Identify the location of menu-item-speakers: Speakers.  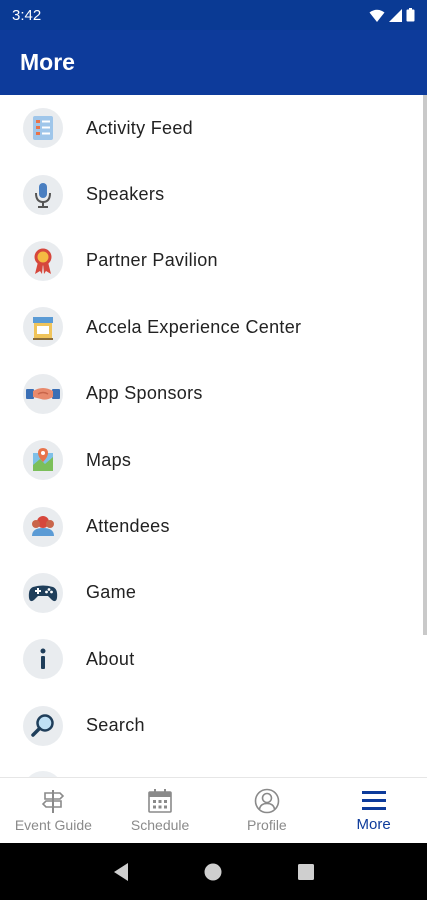
(213, 194).